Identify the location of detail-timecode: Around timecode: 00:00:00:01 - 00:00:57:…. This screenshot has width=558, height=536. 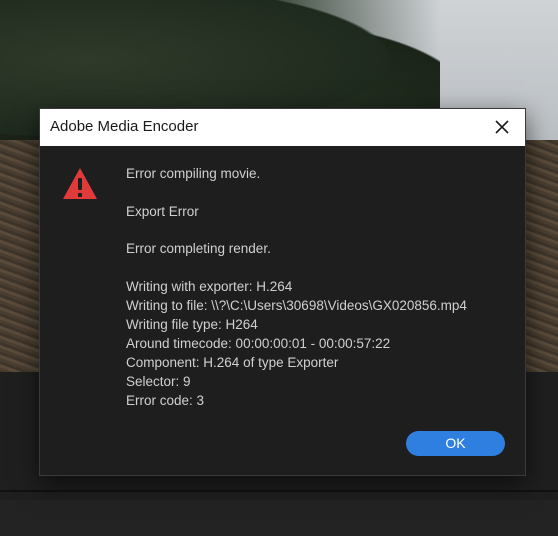
(258, 343).